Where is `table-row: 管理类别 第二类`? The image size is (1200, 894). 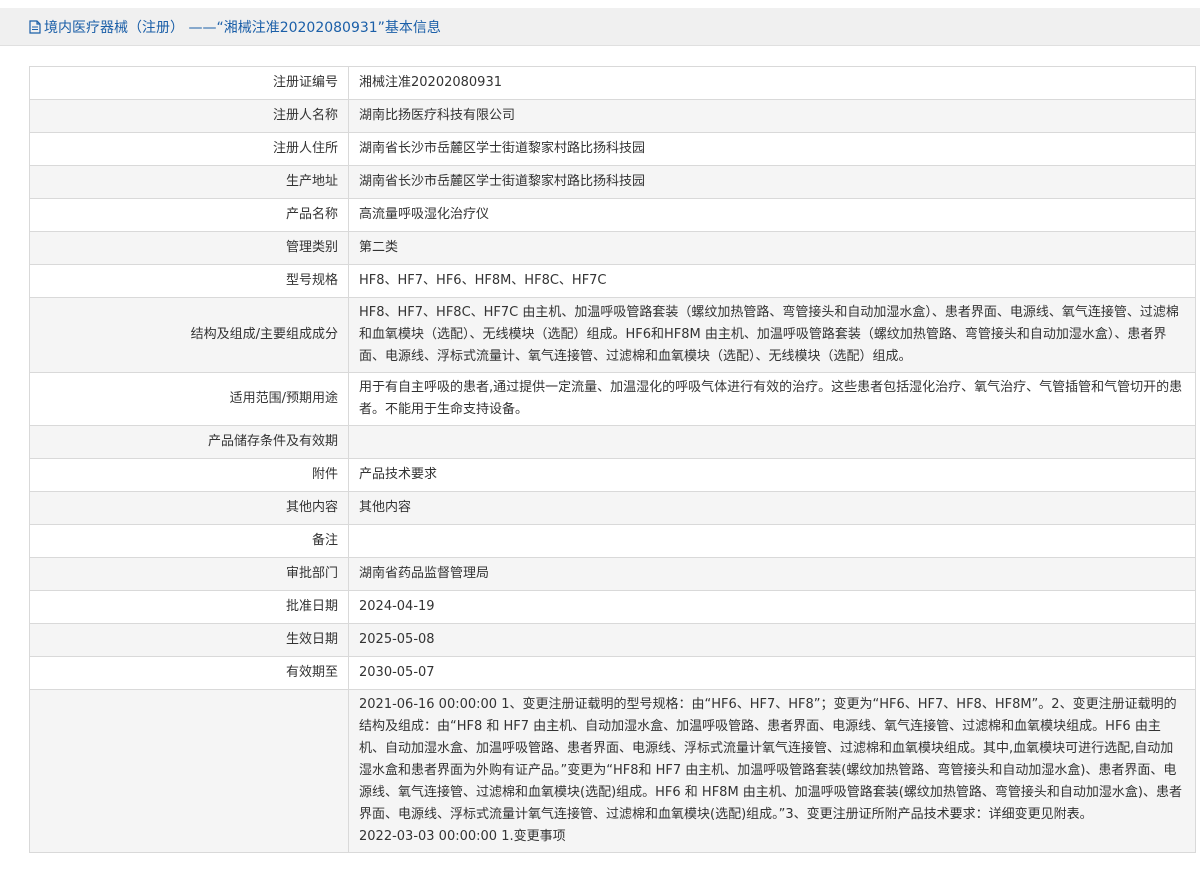 table-row: 管理类别 第二类 is located at coordinates (612, 248).